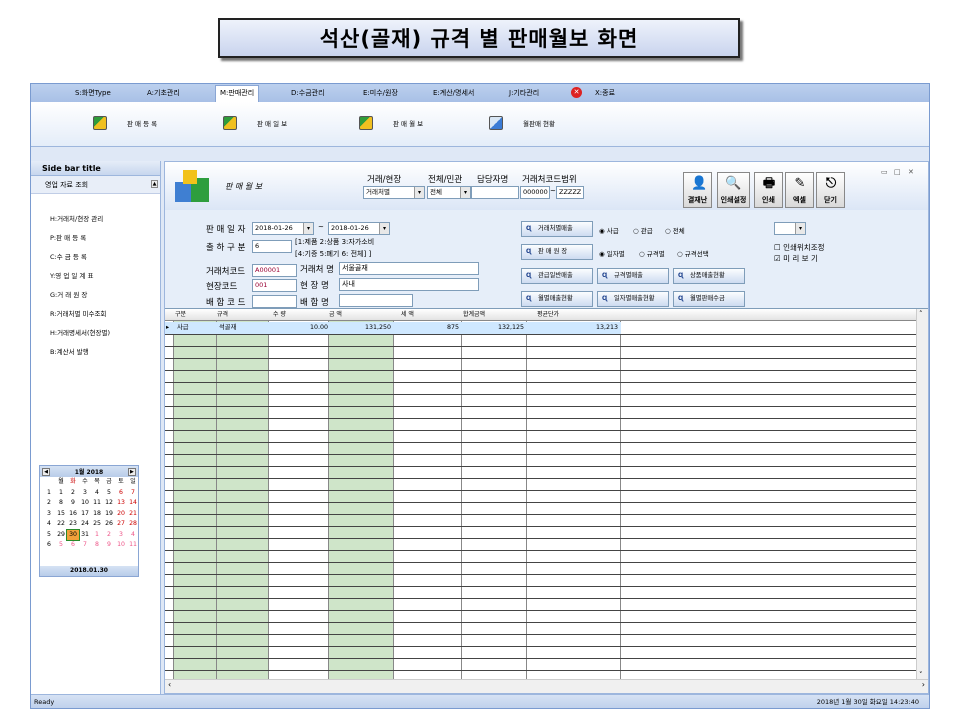 This screenshot has width=960, height=720. What do you see at coordinates (308, 93) in the screenshot?
I see `menu-collection: D:수금관리` at bounding box center [308, 93].